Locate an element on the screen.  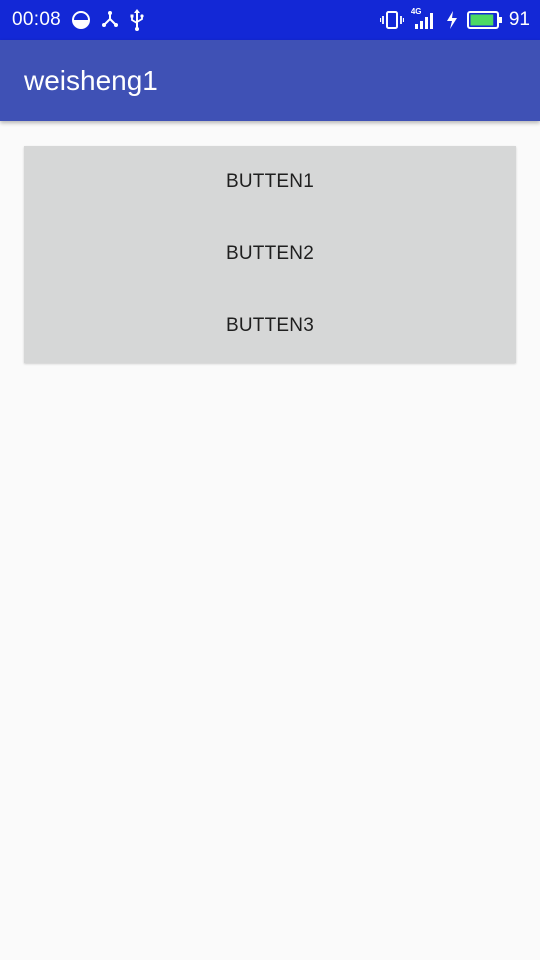
status-right-icons: 4G 91 is located at coordinates (454, 19).